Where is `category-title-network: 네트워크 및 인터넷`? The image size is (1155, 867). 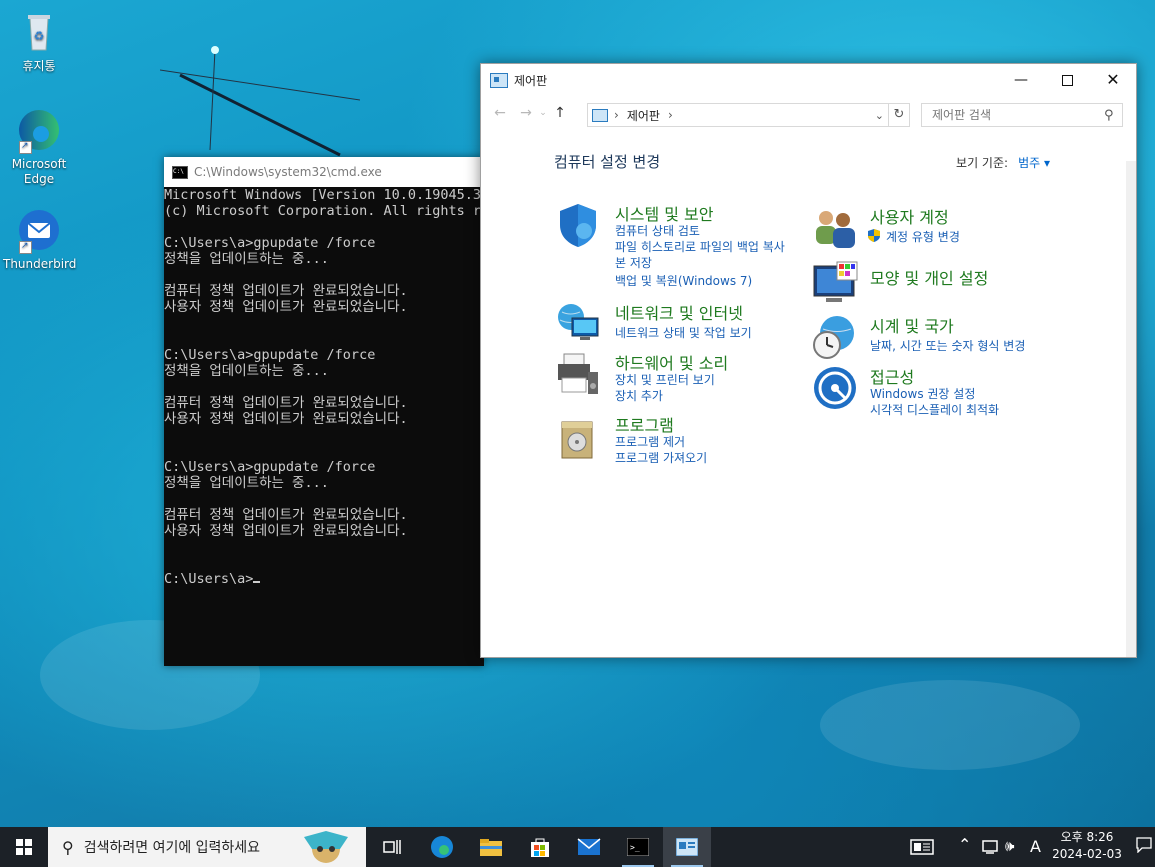 category-title-network: 네트워크 및 인터넷 is located at coordinates (679, 312).